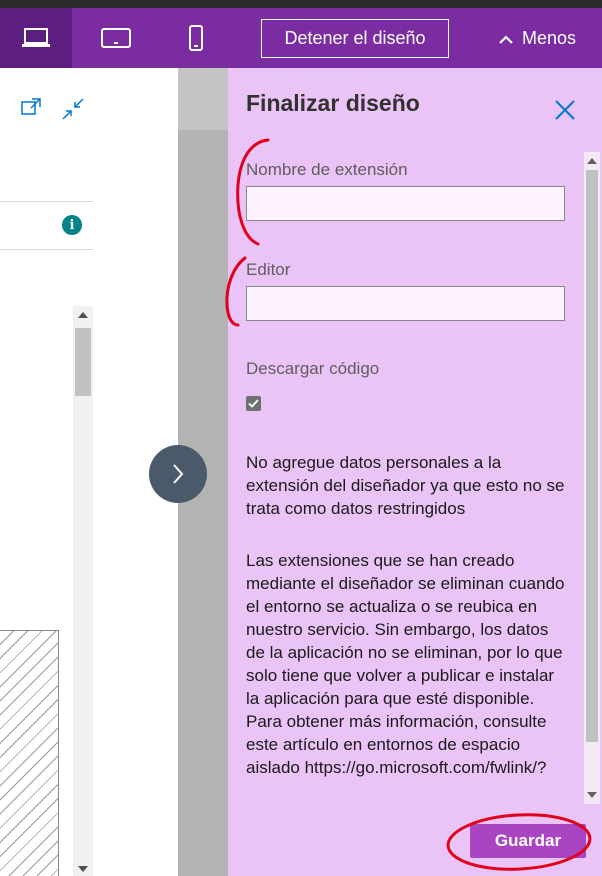 This screenshot has width=602, height=876. I want to click on save-button: Guardar, so click(528, 841).